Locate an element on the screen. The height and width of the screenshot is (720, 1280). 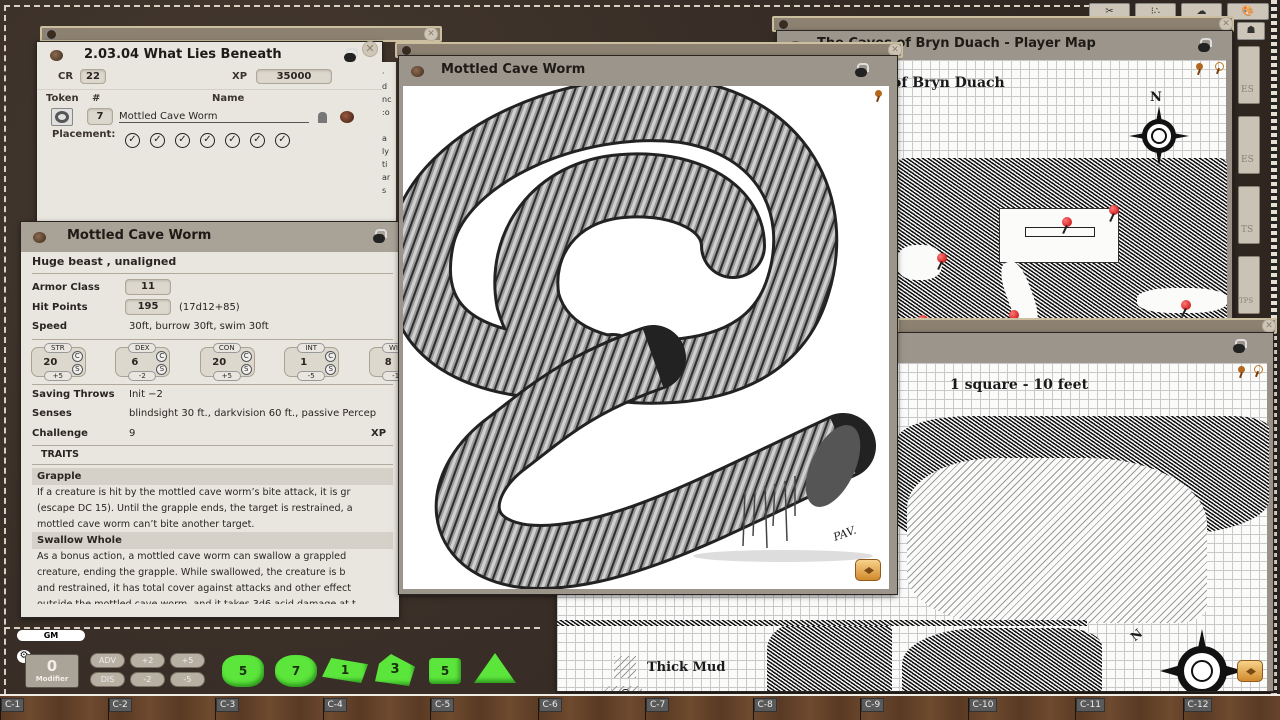
ability-modifier: -1 is located at coordinates (390, 376).